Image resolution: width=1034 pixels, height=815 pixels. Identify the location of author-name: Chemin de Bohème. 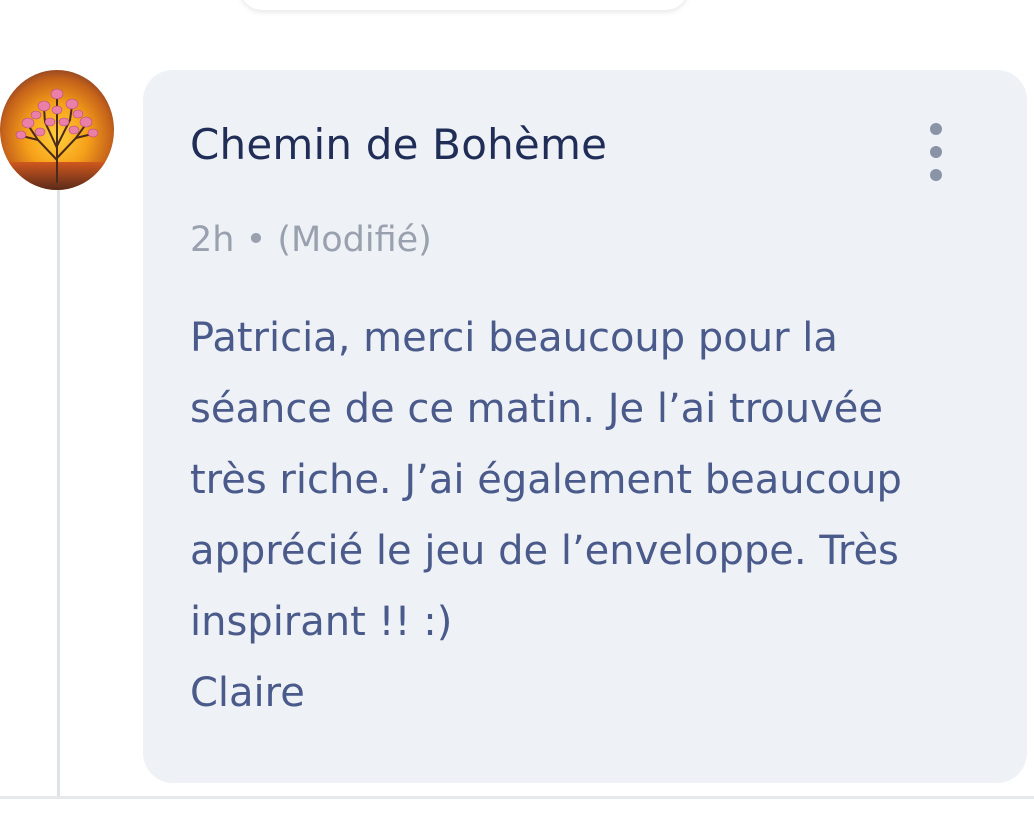
(398, 144).